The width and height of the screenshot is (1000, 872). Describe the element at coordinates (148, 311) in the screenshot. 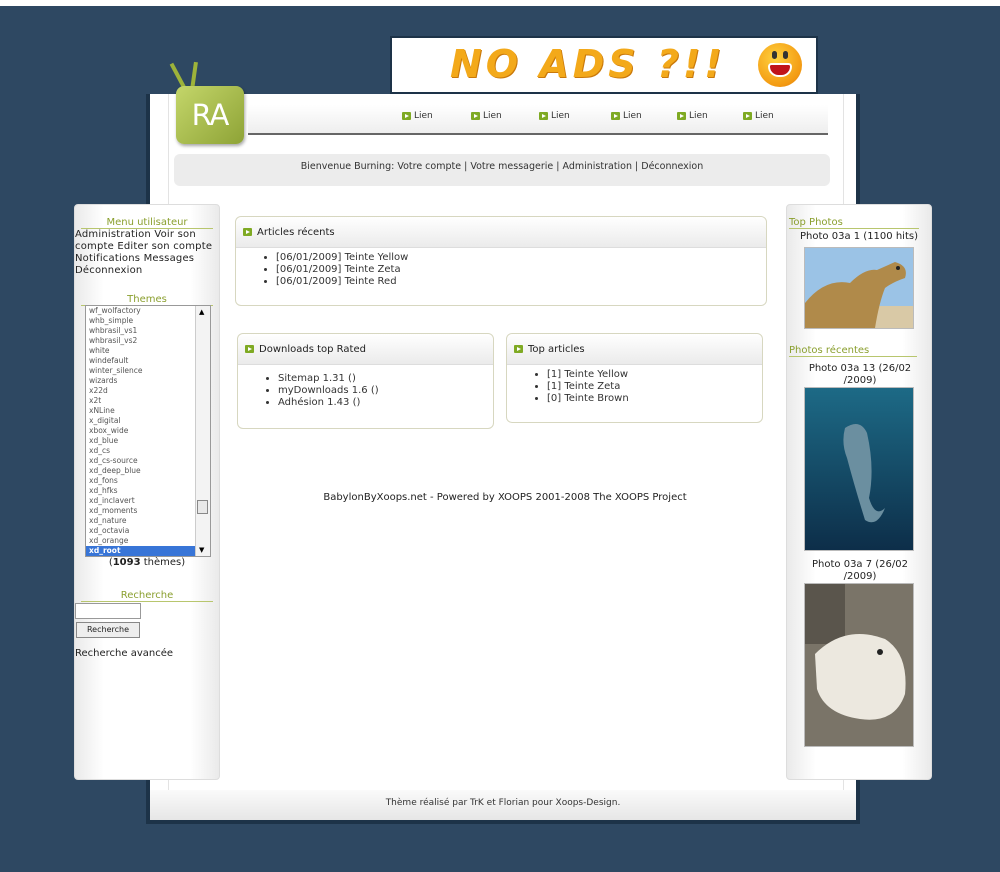

I see `theme-option: wf_wolfactory` at that location.